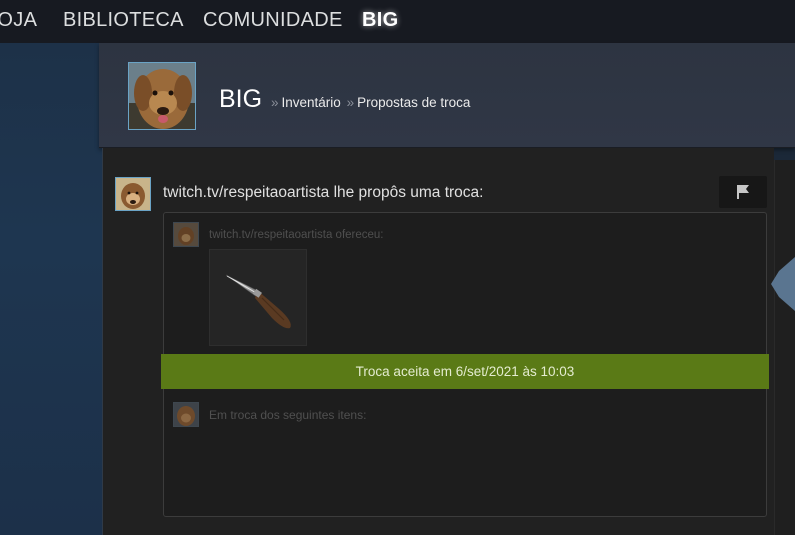  I want to click on trade-accepted-text: Troca aceita em 6/set/2021 às 10:03, so click(465, 371).